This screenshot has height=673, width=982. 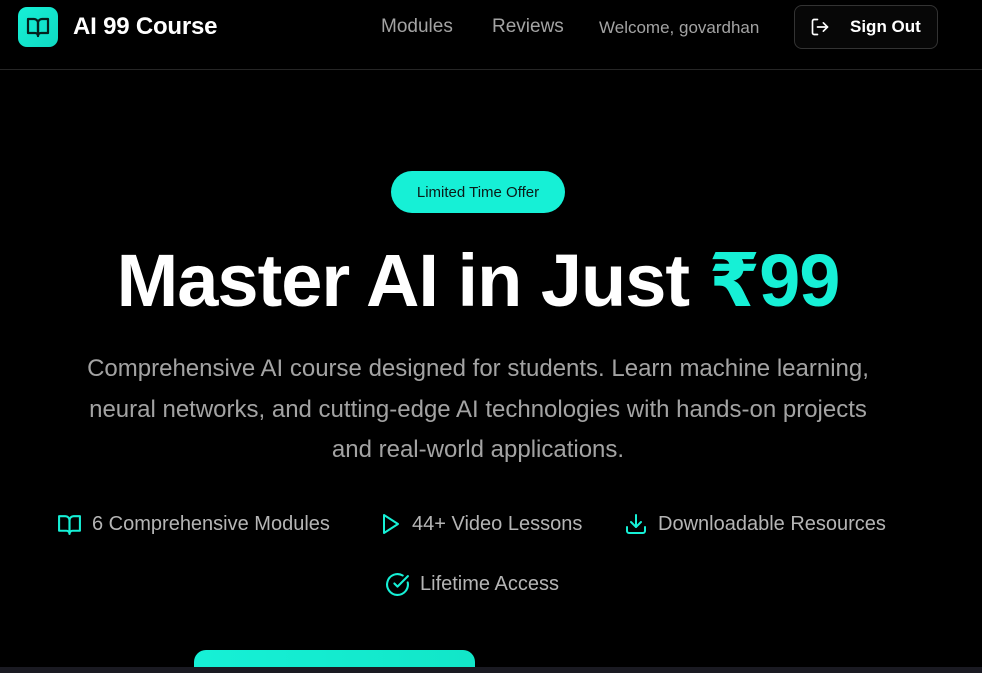 What do you see at coordinates (636, 524) in the screenshot?
I see `download-icon` at bounding box center [636, 524].